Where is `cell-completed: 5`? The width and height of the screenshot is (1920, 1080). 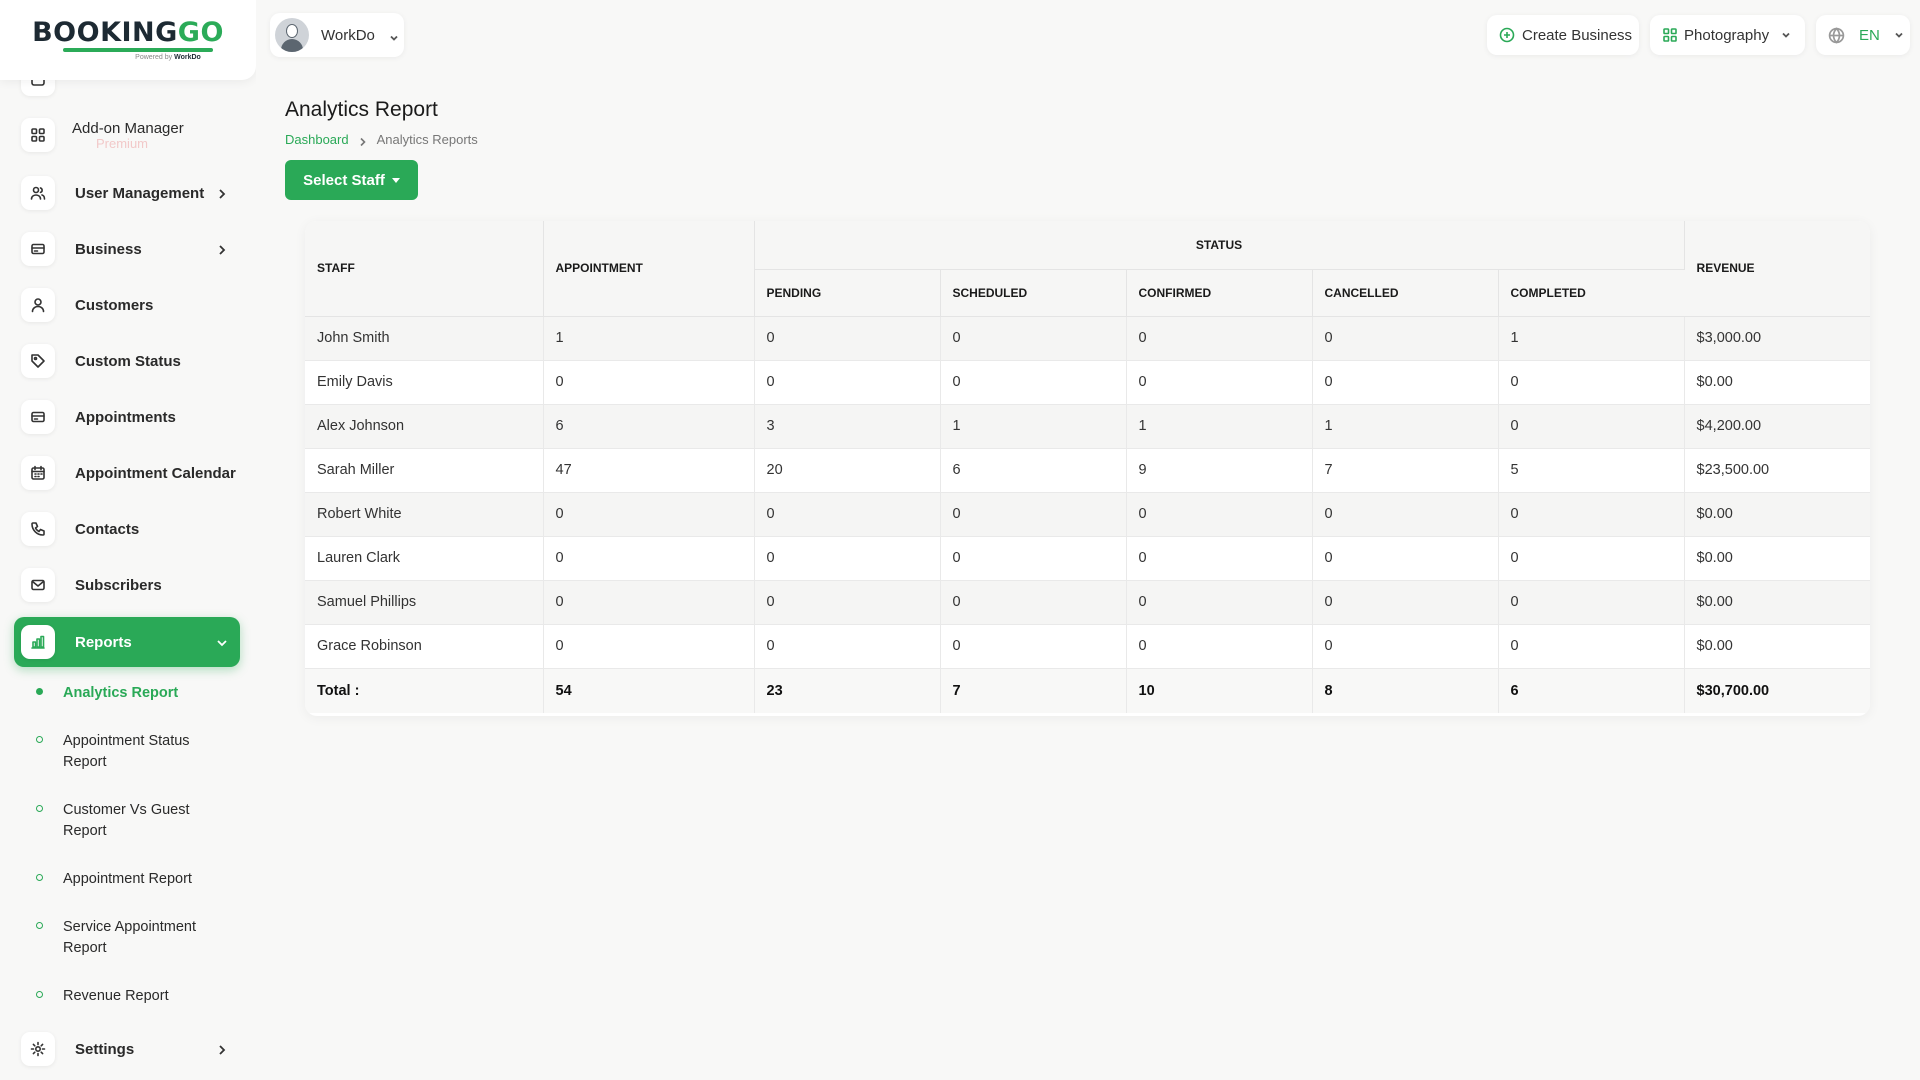 cell-completed: 5 is located at coordinates (1591, 470).